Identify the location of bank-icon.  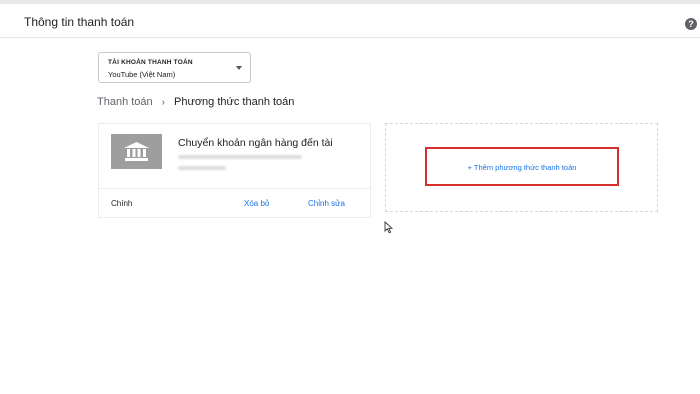
(136, 151).